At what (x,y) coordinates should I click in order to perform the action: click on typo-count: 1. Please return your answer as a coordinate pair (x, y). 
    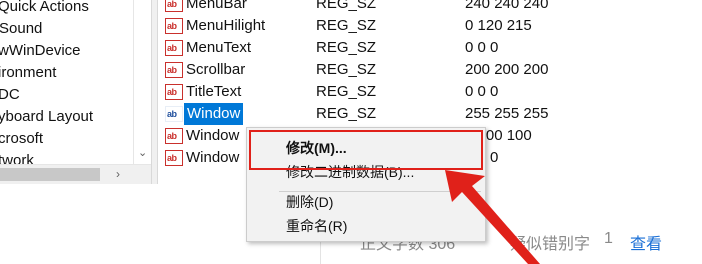
    Looking at the image, I should click on (608, 238).